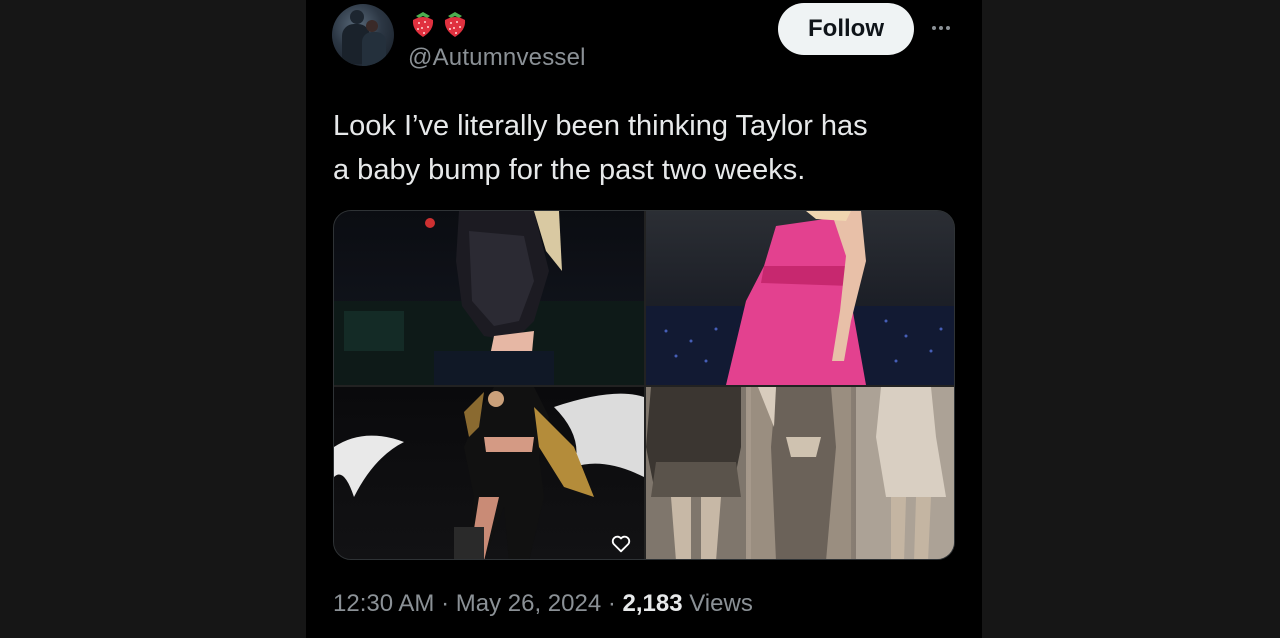  What do you see at coordinates (489, 473) in the screenshot?
I see `image-black-outfit-feathers` at bounding box center [489, 473].